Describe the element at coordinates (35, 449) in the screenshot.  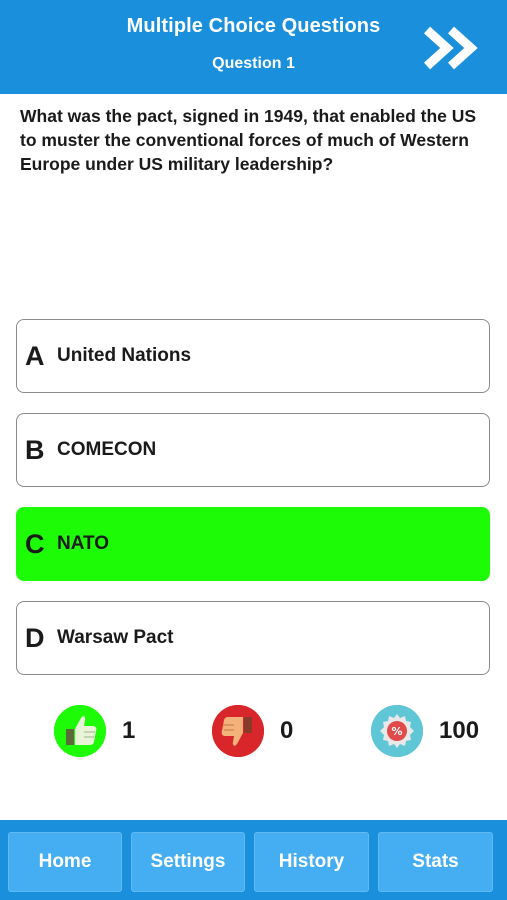
I see `option-letter: B` at that location.